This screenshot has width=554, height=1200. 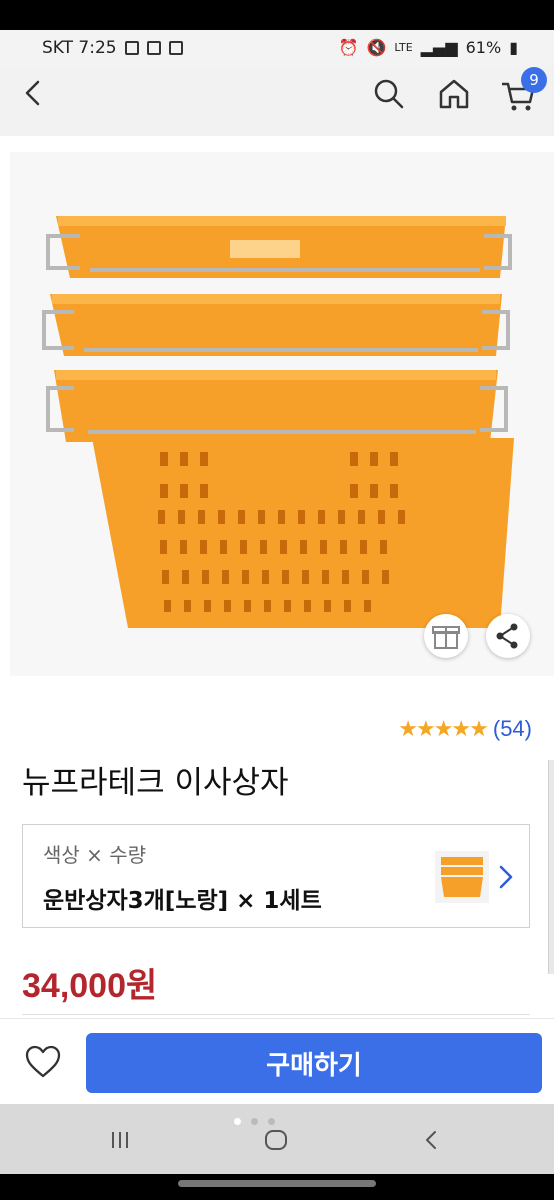 What do you see at coordinates (155, 783) in the screenshot?
I see `product-title: 뉴프라테크 이사상자` at bounding box center [155, 783].